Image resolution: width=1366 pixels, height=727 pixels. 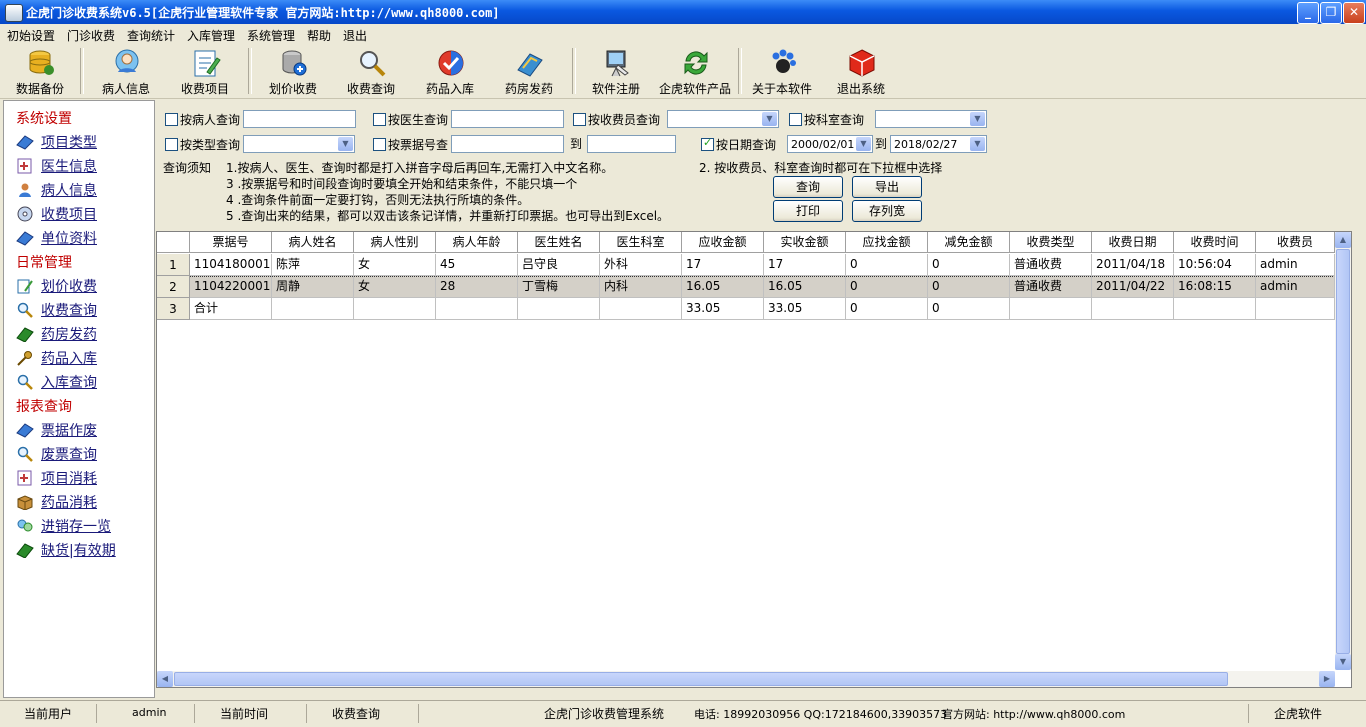 I want to click on column-header: 病人年龄, so click(x=477, y=242).